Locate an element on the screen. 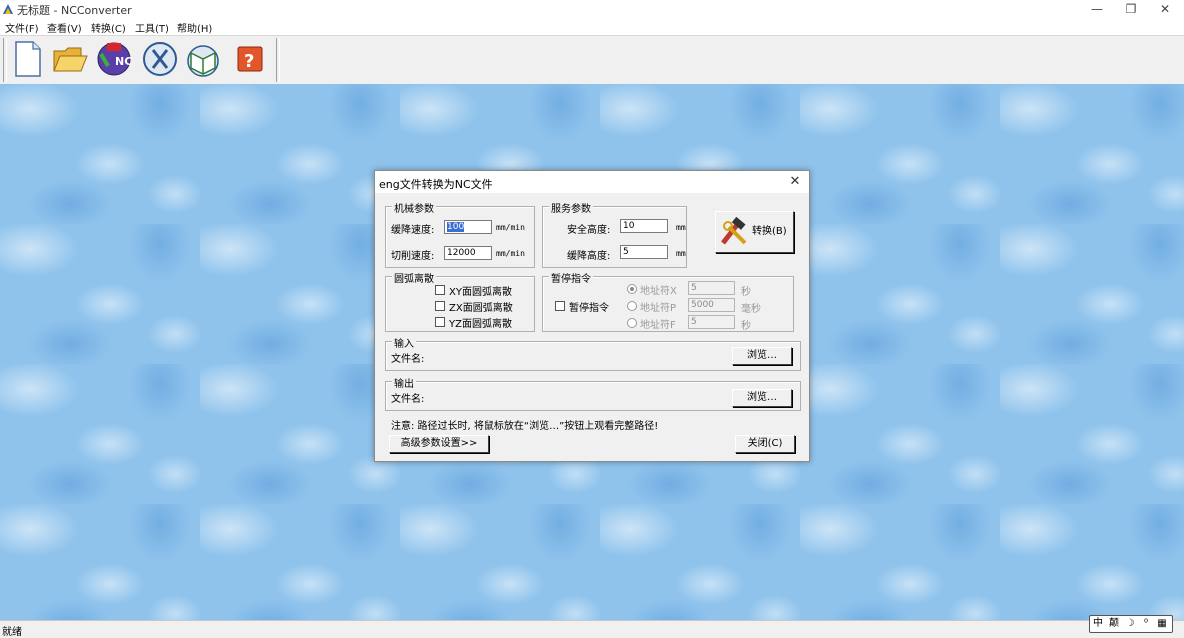 The image size is (1184, 638). wrench-hammer-icon is located at coordinates (734, 231).